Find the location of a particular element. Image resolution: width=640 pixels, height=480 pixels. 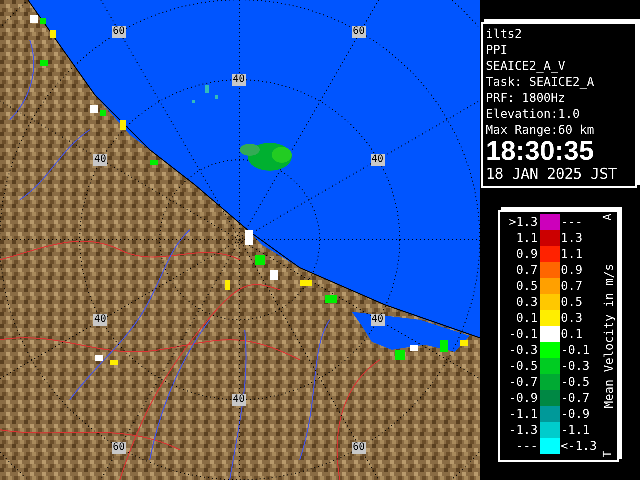

legend-value: -1.3 is located at coordinates (523, 430).